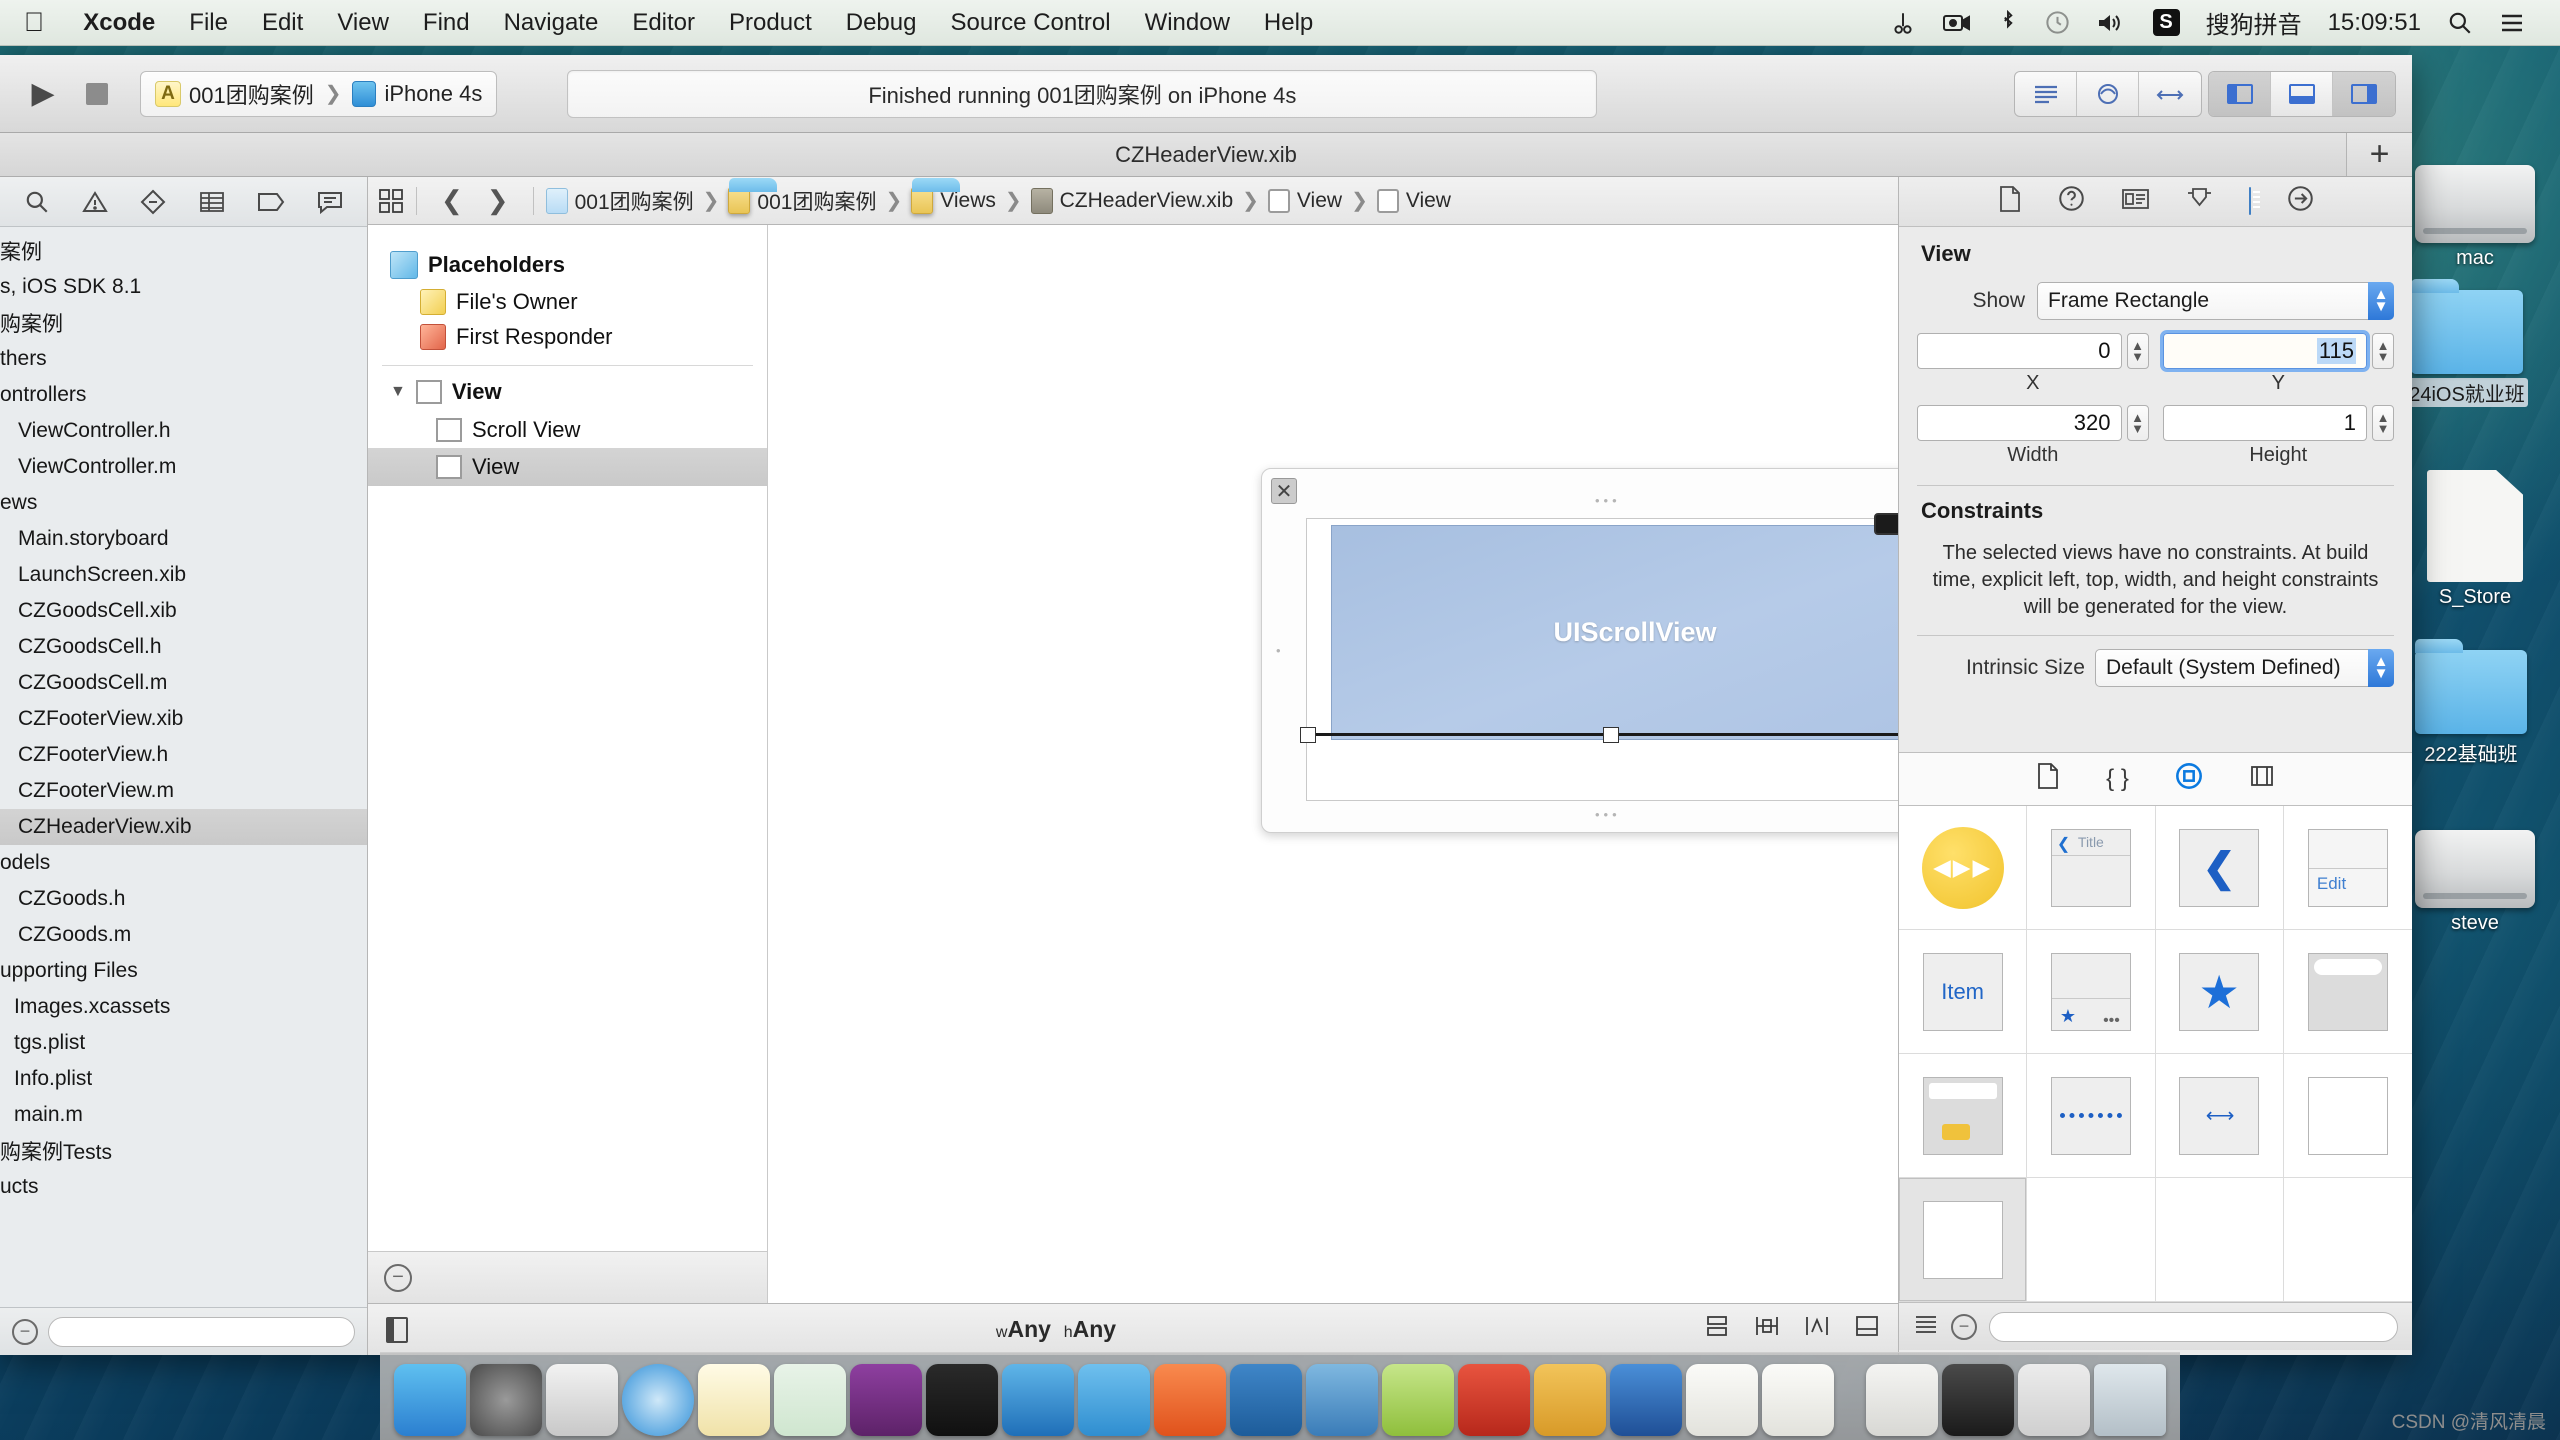 The height and width of the screenshot is (1440, 2560). I want to click on menu-product: Product, so click(770, 23).